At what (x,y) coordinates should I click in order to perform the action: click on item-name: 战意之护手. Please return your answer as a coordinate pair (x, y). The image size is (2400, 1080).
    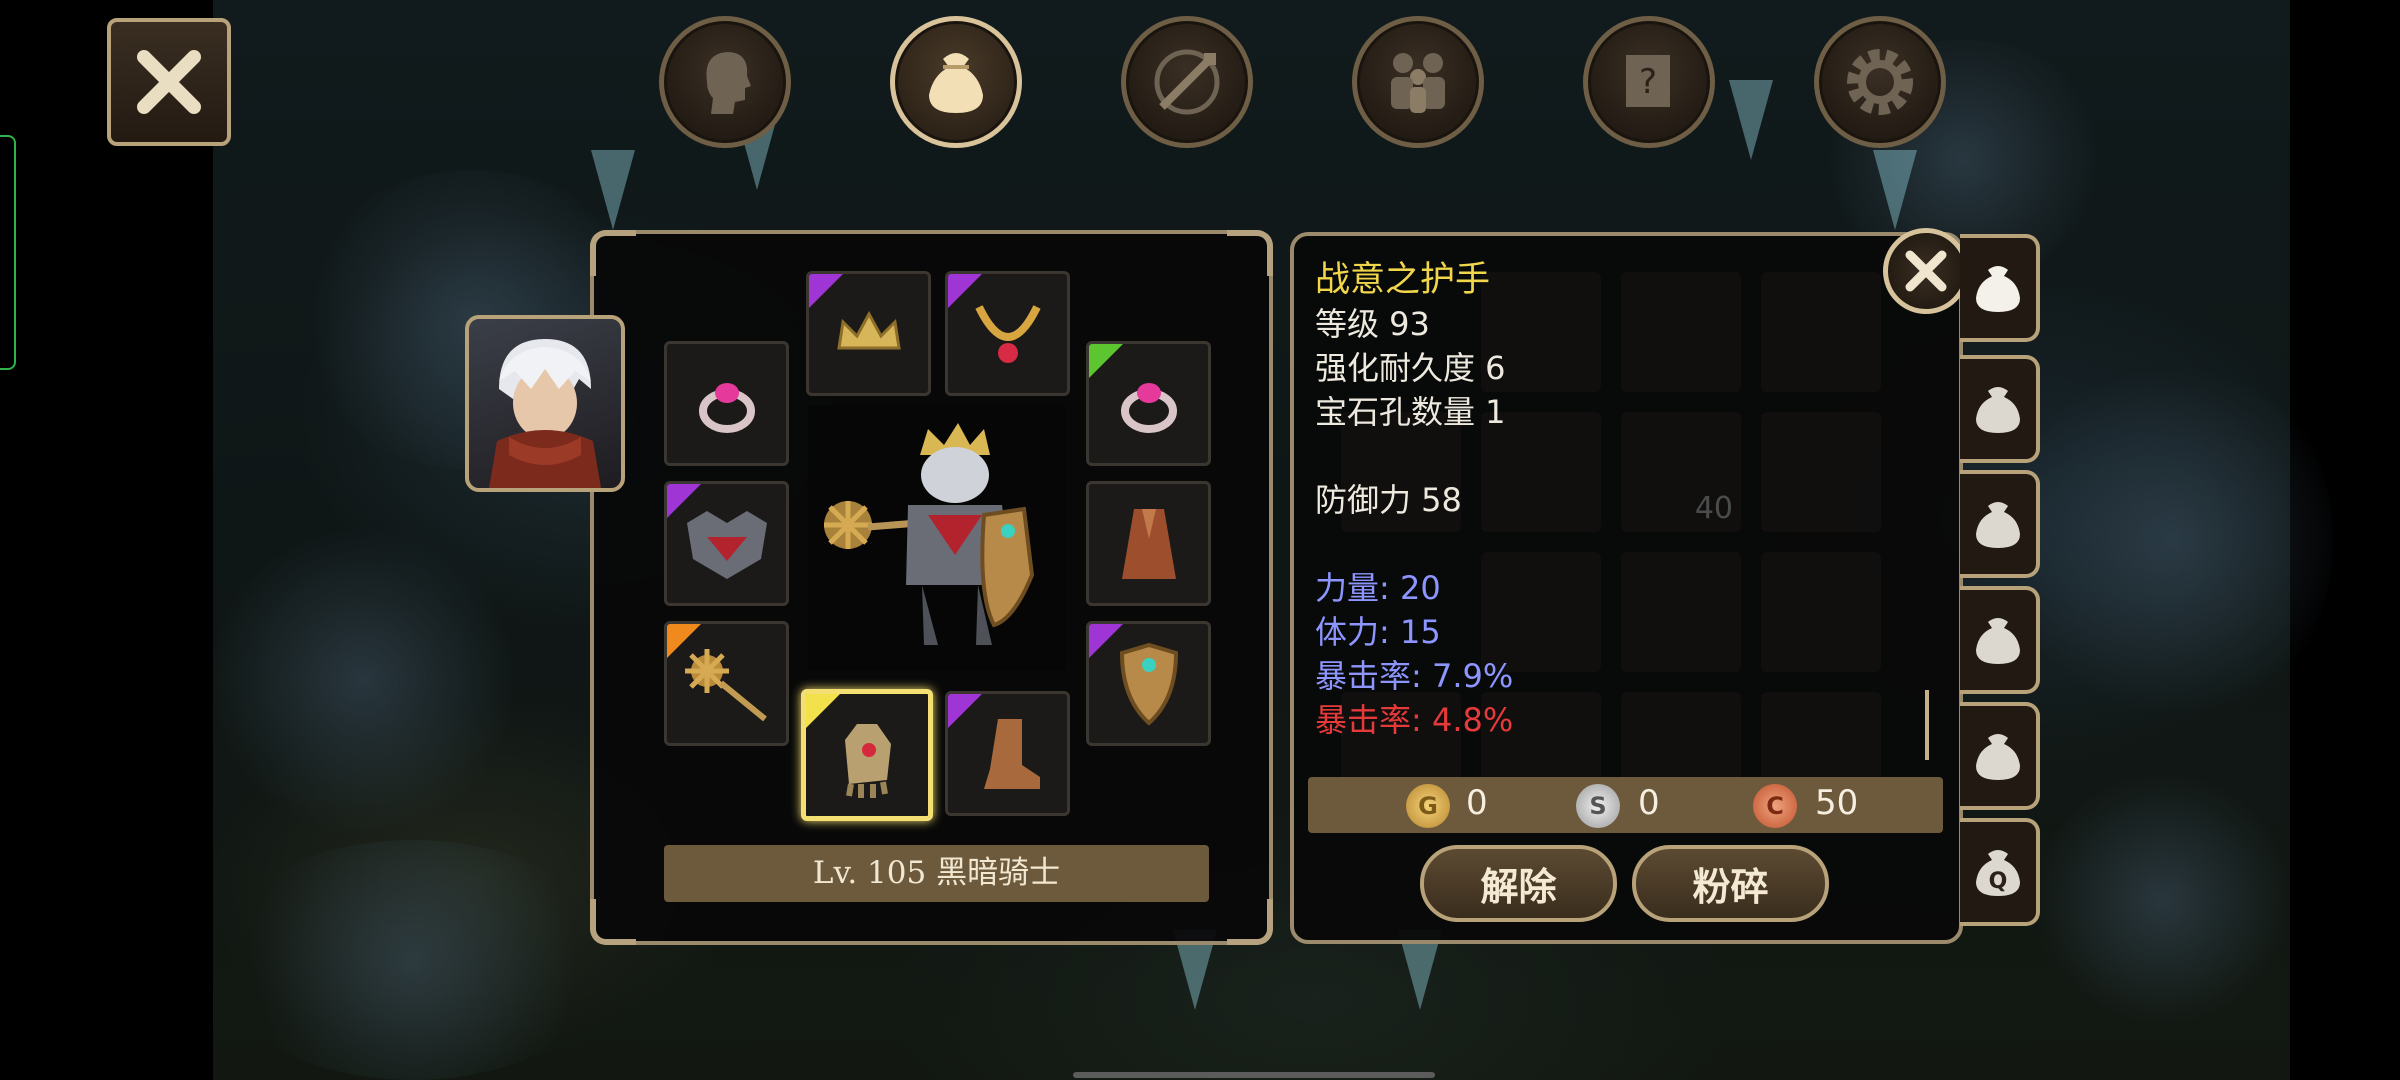
    Looking at the image, I should click on (1403, 280).